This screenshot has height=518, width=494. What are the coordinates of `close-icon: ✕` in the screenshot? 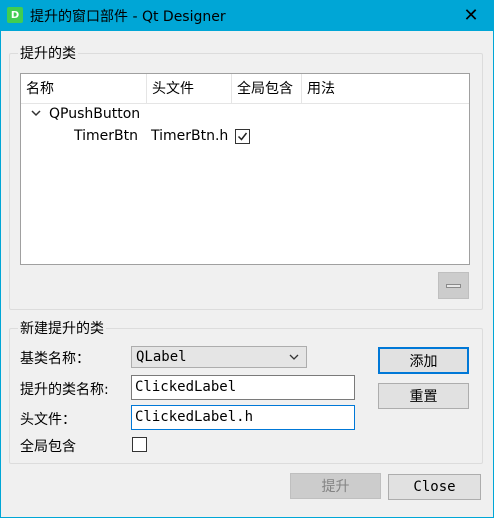 It's located at (471, 15).